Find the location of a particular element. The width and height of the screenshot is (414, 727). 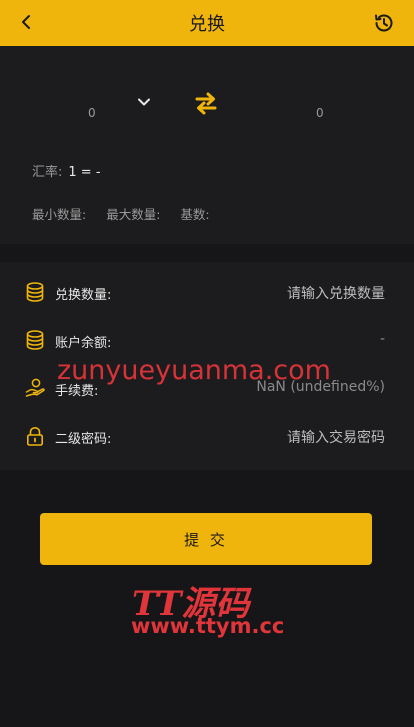

chevron-down-icon is located at coordinates (144, 102).